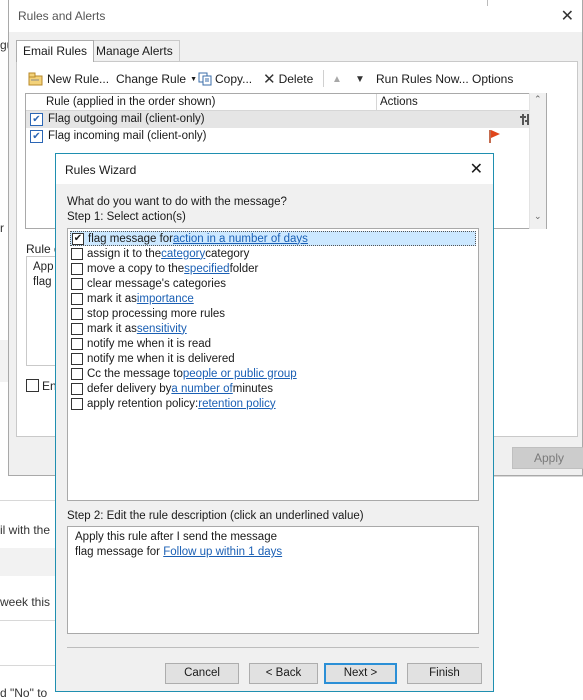  Describe the element at coordinates (129, 388) in the screenshot. I see `action-text: defer delivery by` at that location.